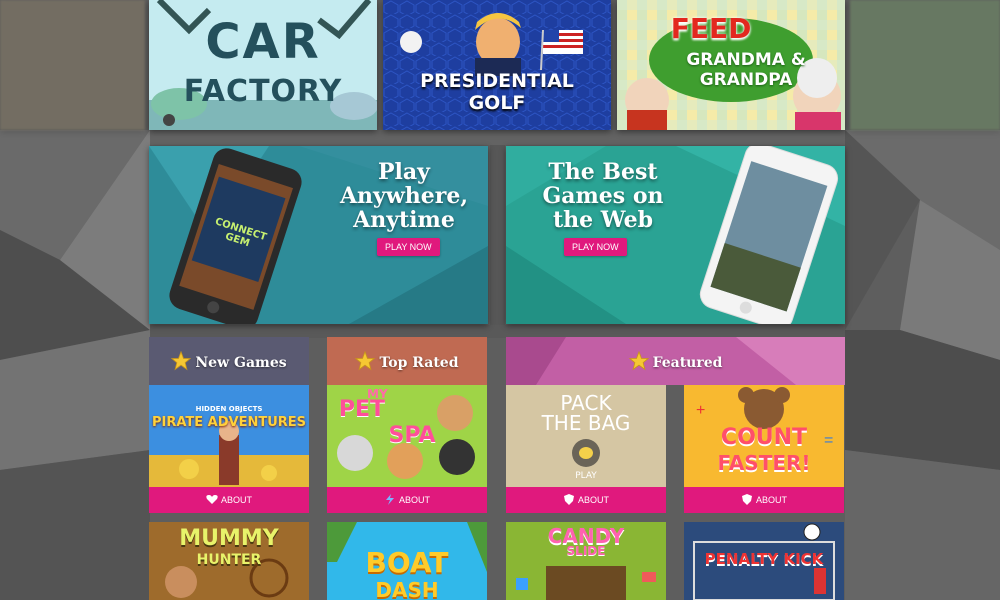 The width and height of the screenshot is (1000, 600). I want to click on game-thumbnail: BOAT DASH, so click(407, 561).